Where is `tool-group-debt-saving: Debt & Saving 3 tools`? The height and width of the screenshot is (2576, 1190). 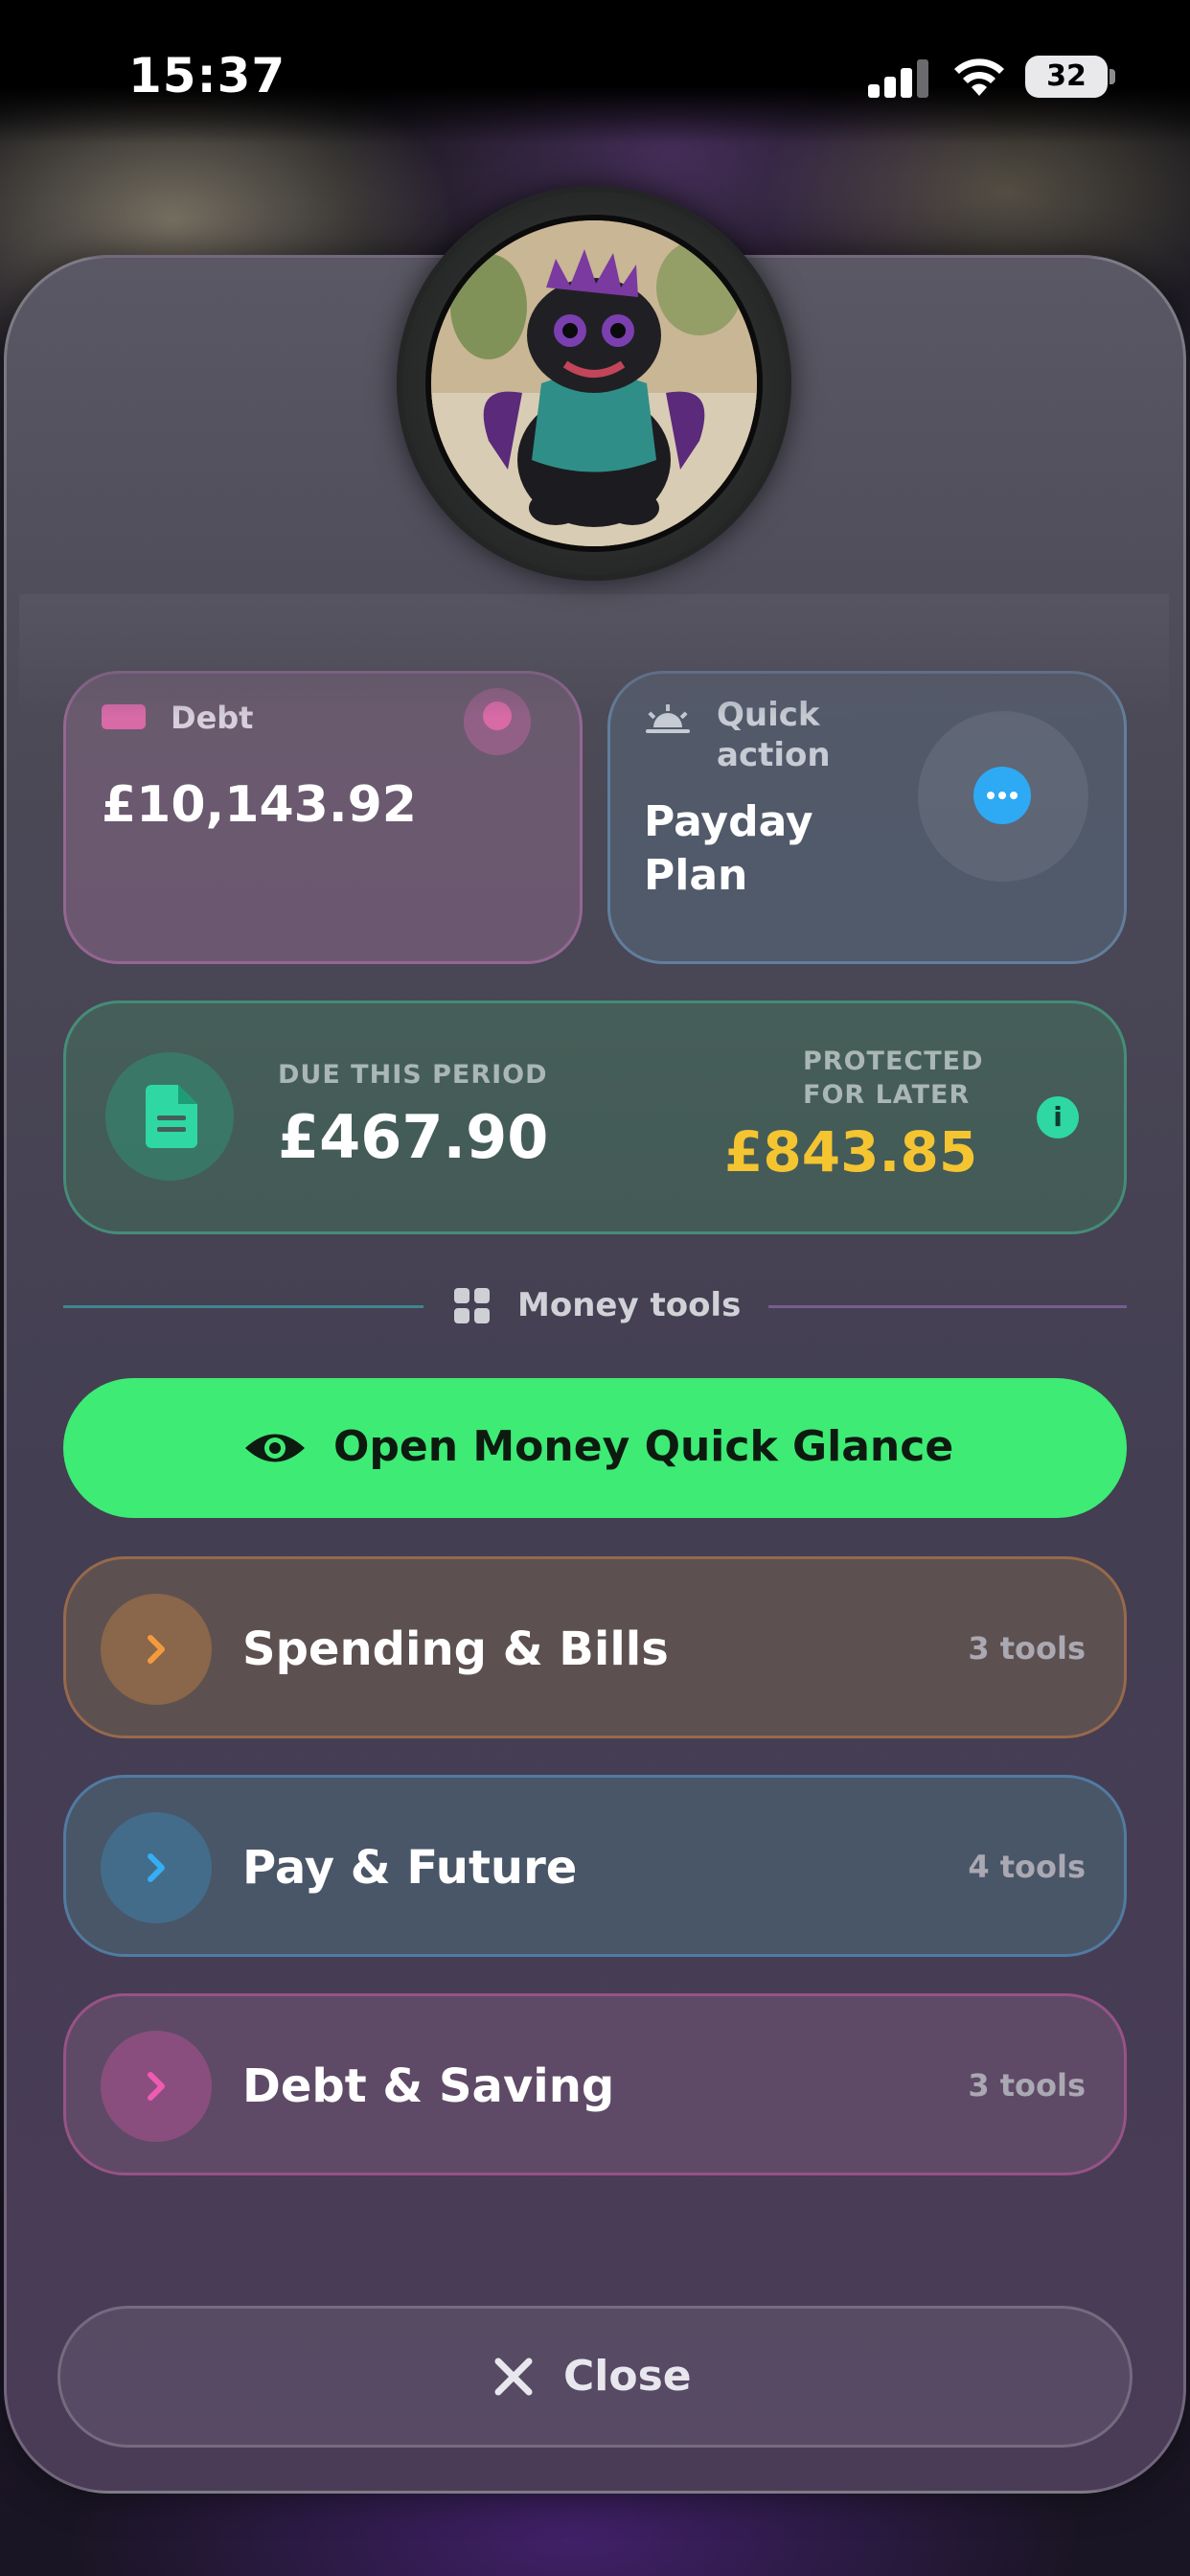 tool-group-debt-saving: Debt & Saving 3 tools is located at coordinates (595, 2084).